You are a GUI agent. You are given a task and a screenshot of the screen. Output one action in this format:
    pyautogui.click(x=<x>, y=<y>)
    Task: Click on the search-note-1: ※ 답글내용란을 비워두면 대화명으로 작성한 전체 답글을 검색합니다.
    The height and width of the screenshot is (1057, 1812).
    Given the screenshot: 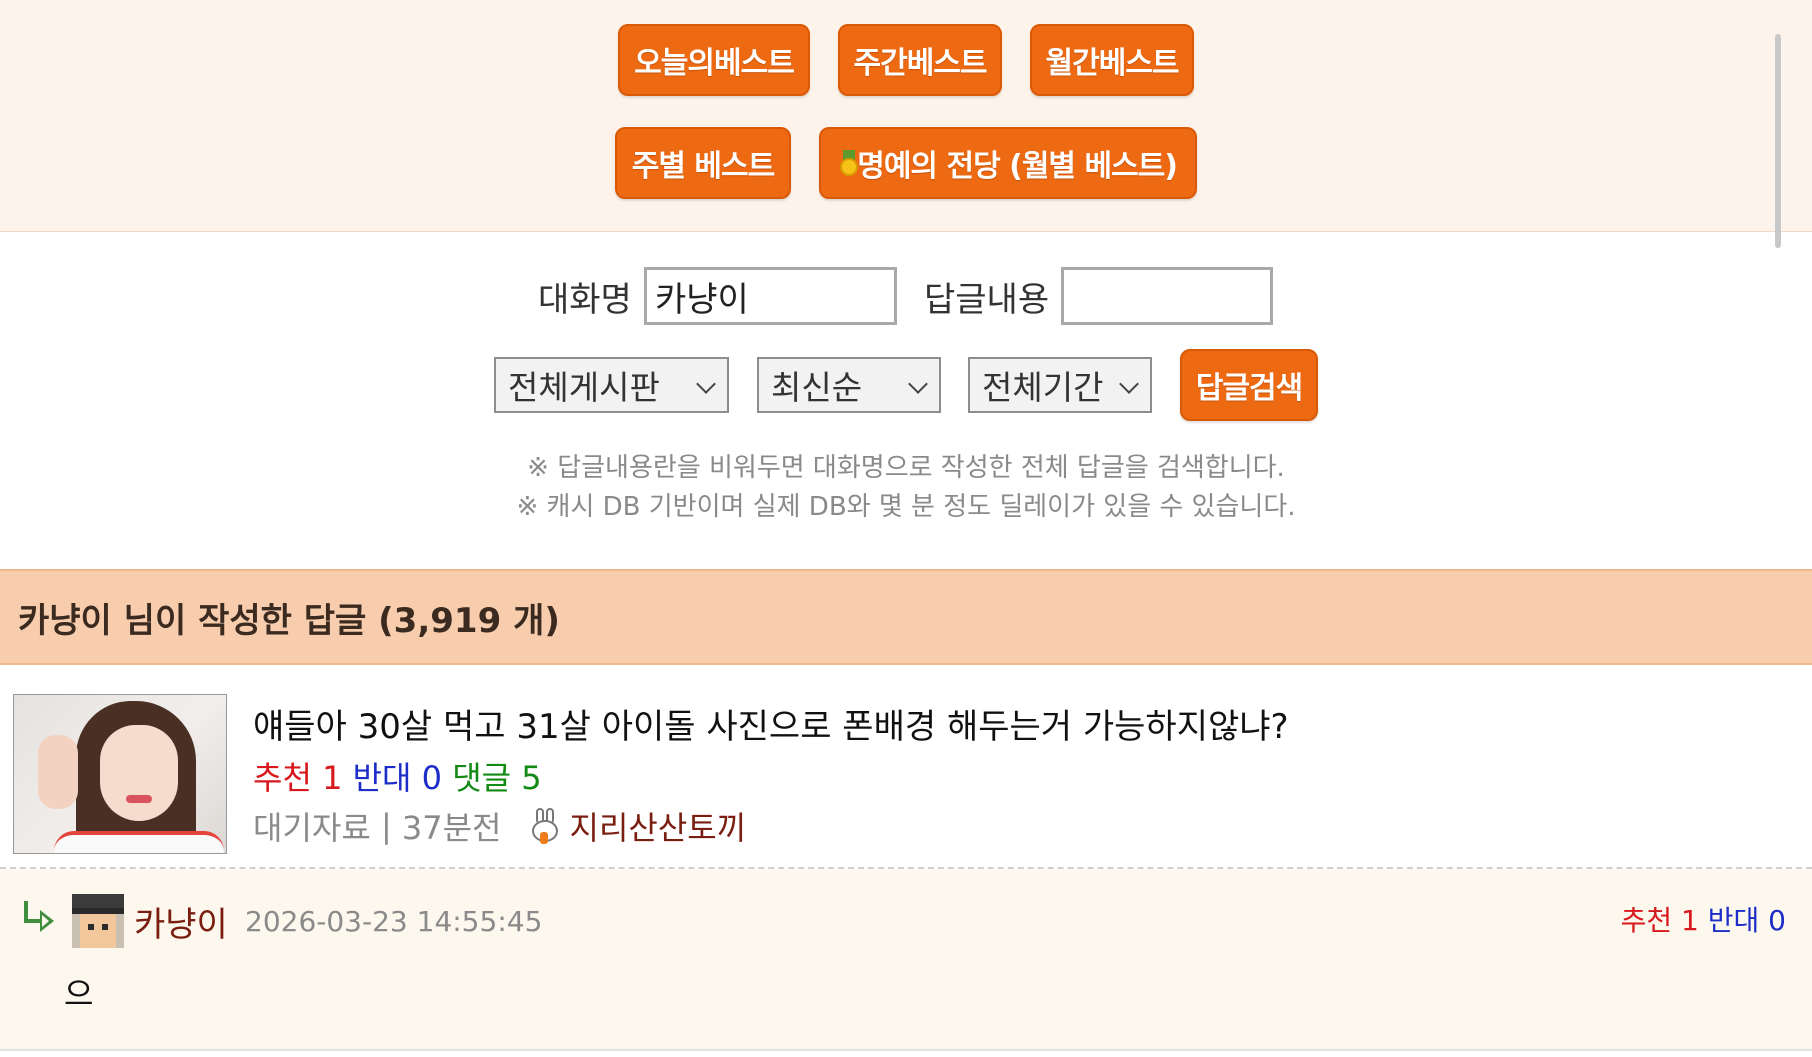 What is the action you would take?
    pyautogui.click(x=906, y=468)
    